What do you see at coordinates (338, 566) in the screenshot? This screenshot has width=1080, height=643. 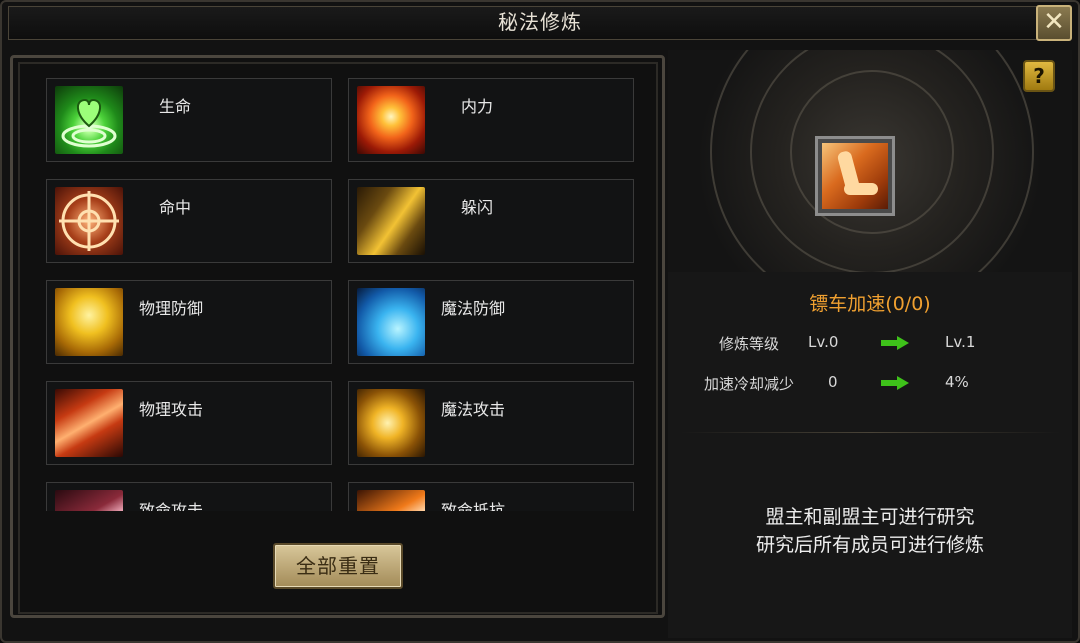 I see `reset-all-button: 全部重置` at bounding box center [338, 566].